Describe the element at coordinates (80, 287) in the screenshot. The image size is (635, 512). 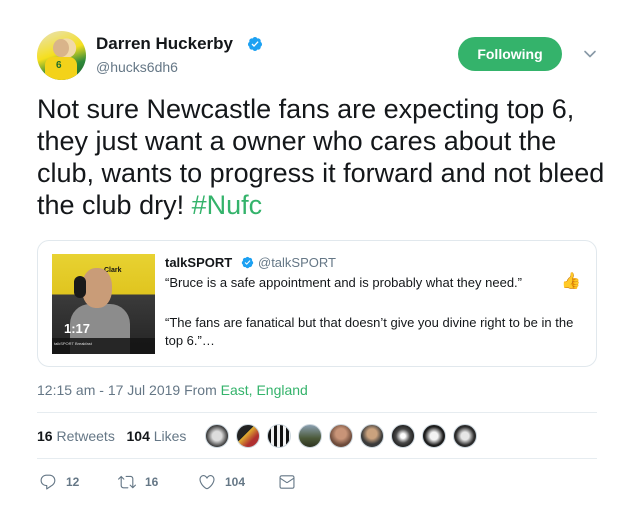
I see `headset-icon` at that location.